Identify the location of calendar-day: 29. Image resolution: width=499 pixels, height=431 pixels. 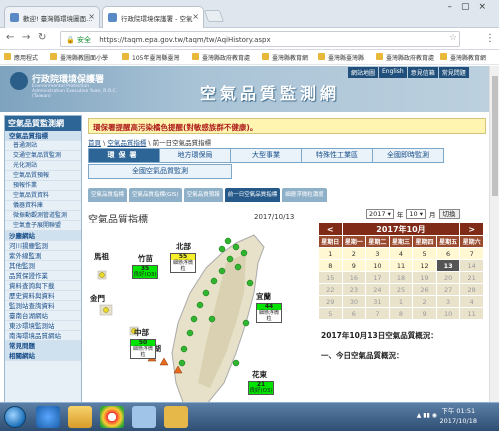
(330, 301).